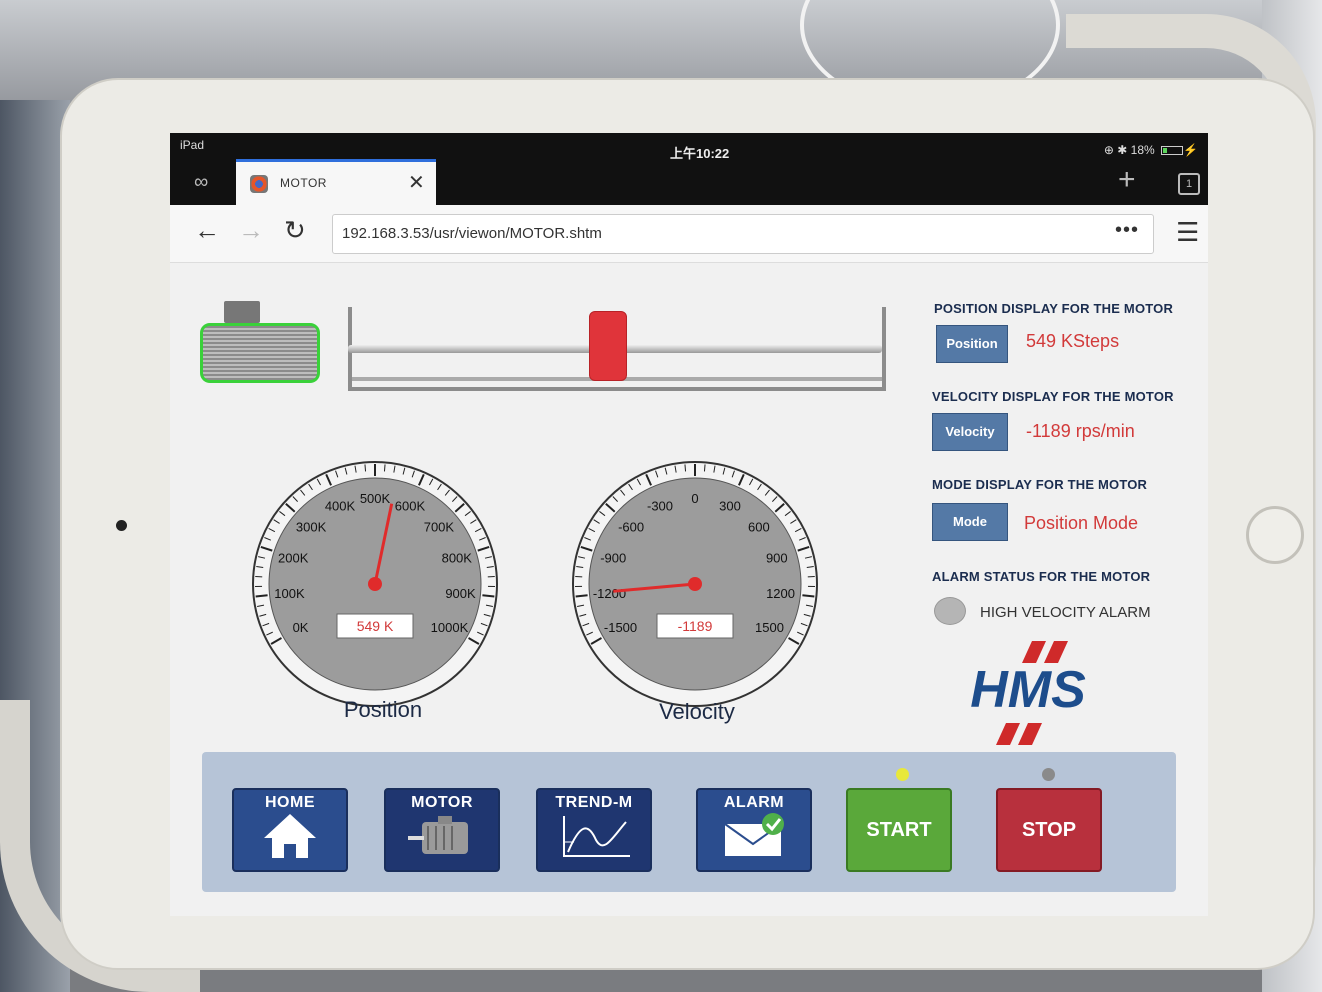 This screenshot has width=1322, height=992. What do you see at coordinates (1040, 484) in the screenshot?
I see `mode-heading: MODE DISPLAY FOR THE MOTOR` at bounding box center [1040, 484].